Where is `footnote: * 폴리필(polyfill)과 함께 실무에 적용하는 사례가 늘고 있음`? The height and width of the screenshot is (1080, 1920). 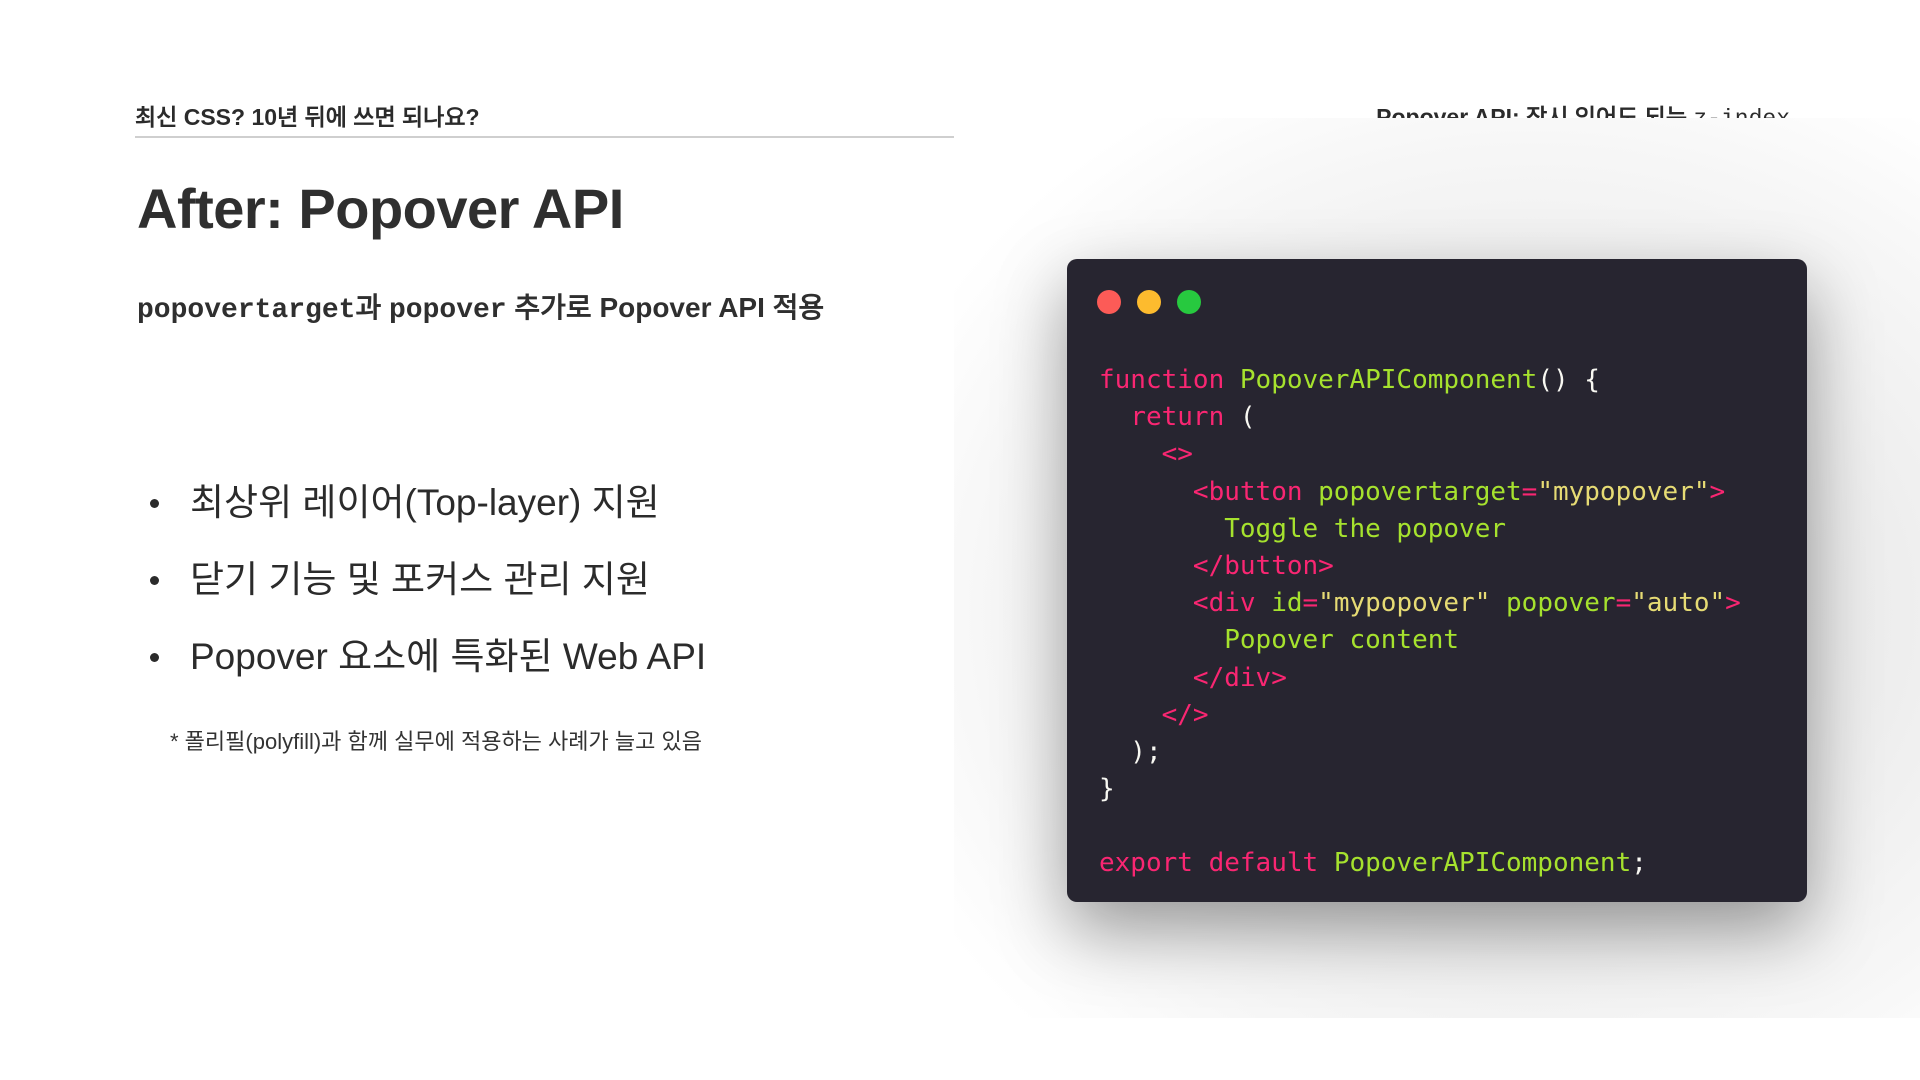 footnote: * 폴리필(polyfill)과 함께 실무에 적용하는 사례가 늘고 있음 is located at coordinates (436, 741).